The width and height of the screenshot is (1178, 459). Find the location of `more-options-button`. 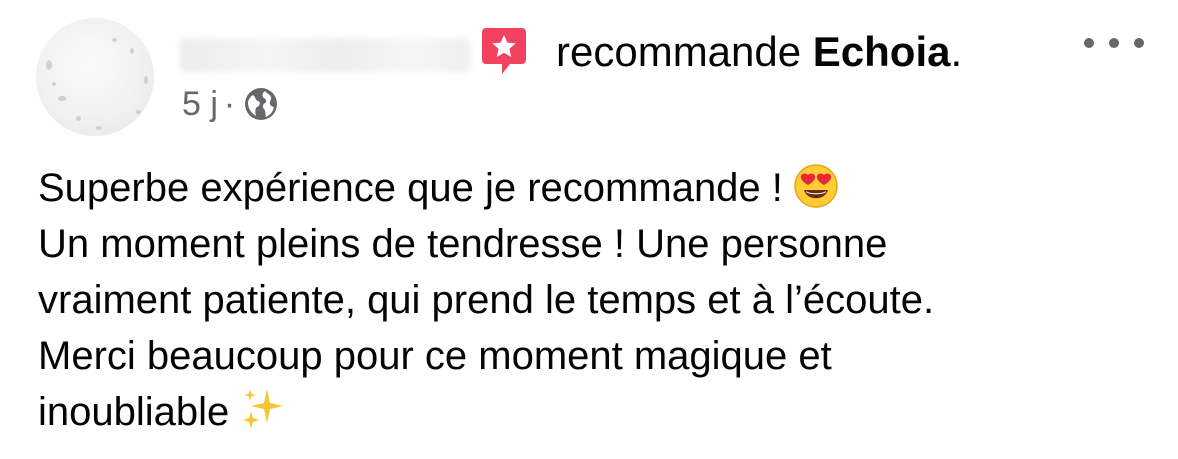

more-options-button is located at coordinates (1114, 43).